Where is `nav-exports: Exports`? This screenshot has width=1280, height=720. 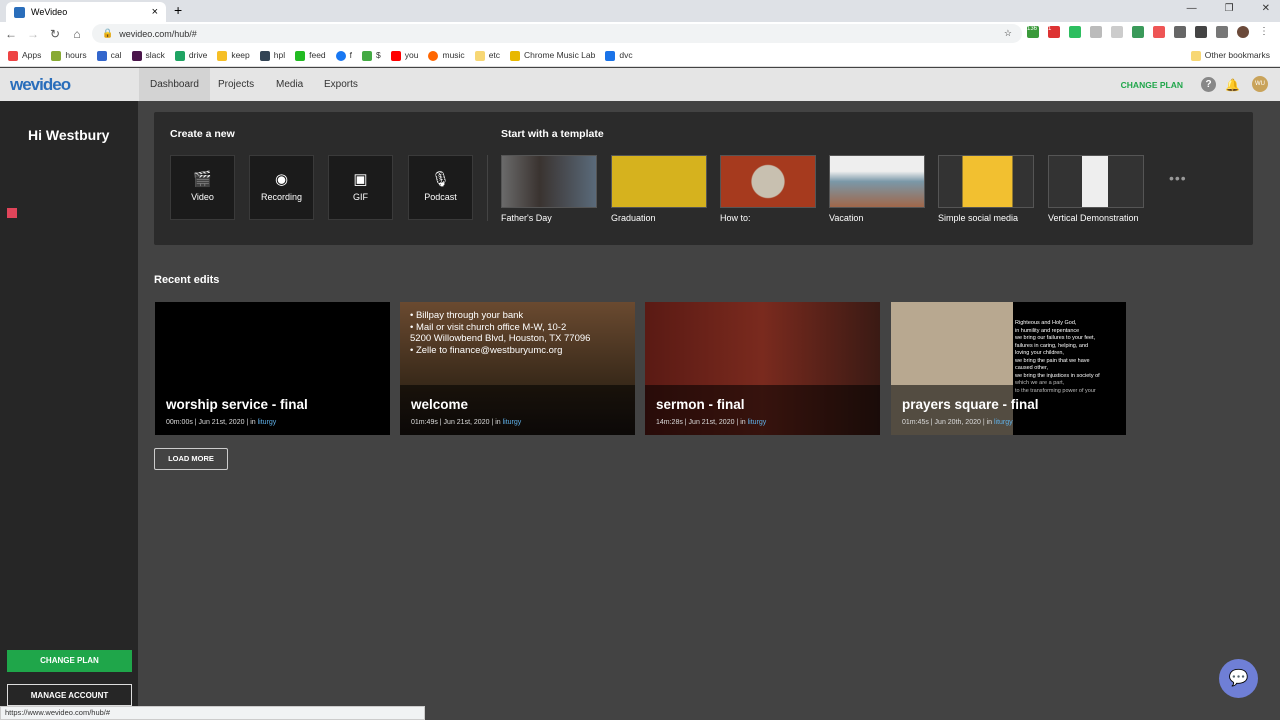
nav-exports: Exports is located at coordinates (341, 84).